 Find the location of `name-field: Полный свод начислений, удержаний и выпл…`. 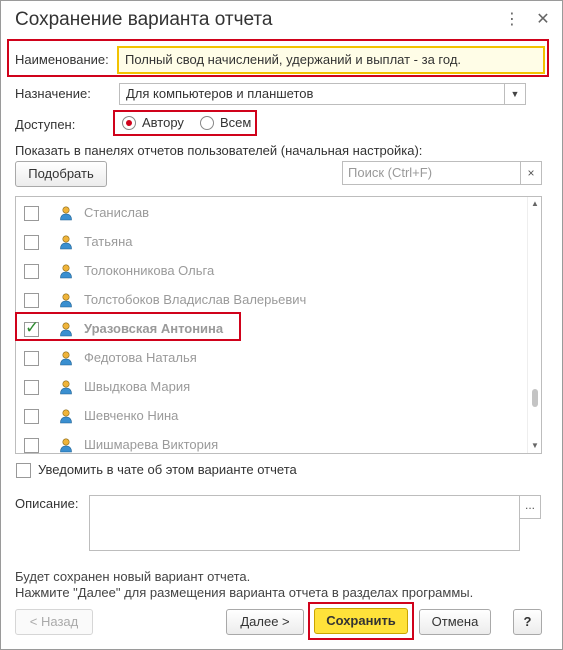

name-field: Полный свод начислений, удержаний и выпл… is located at coordinates (331, 60).